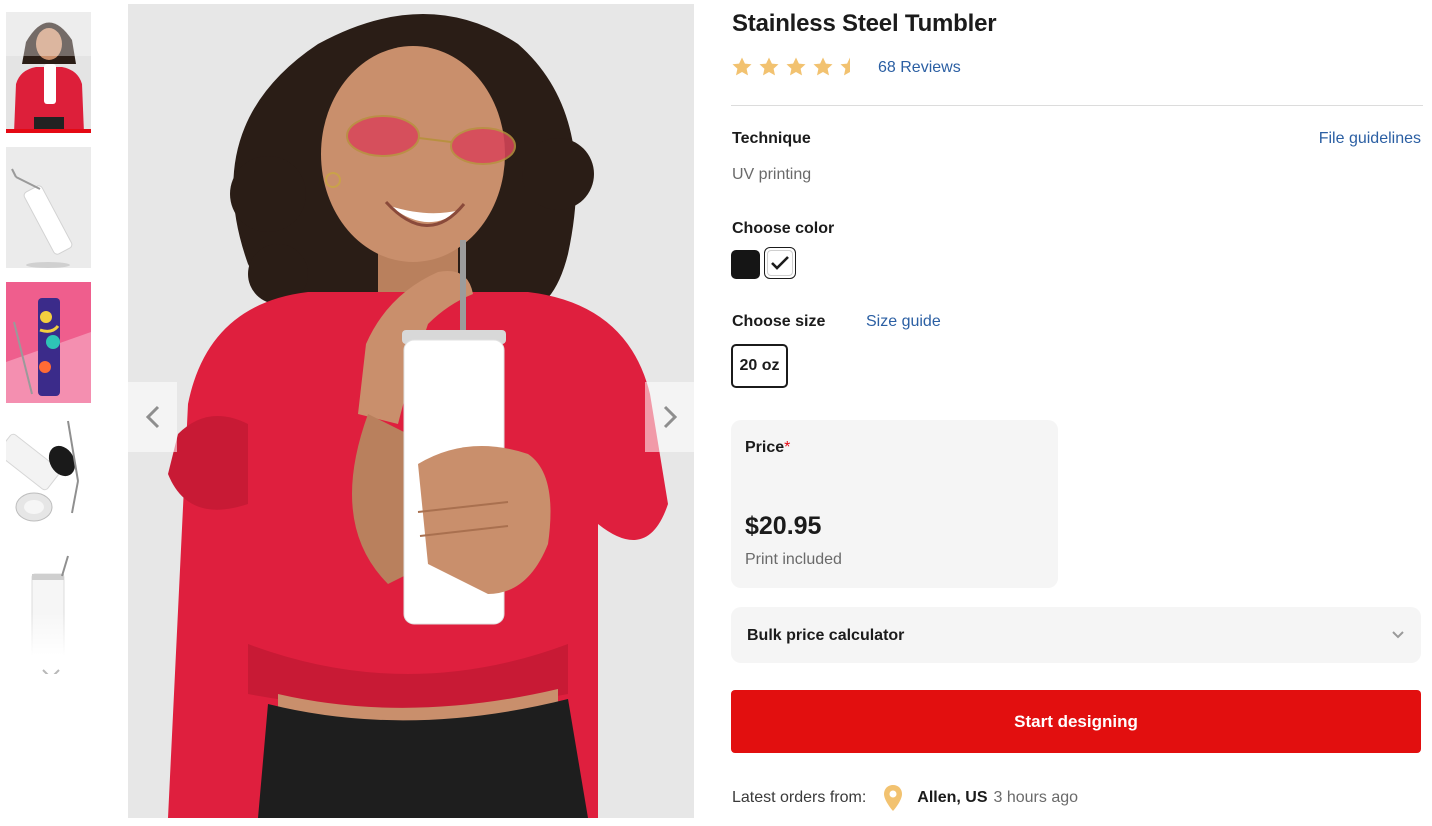  What do you see at coordinates (1036, 797) in the screenshot?
I see `order-time: 3 hours ago` at bounding box center [1036, 797].